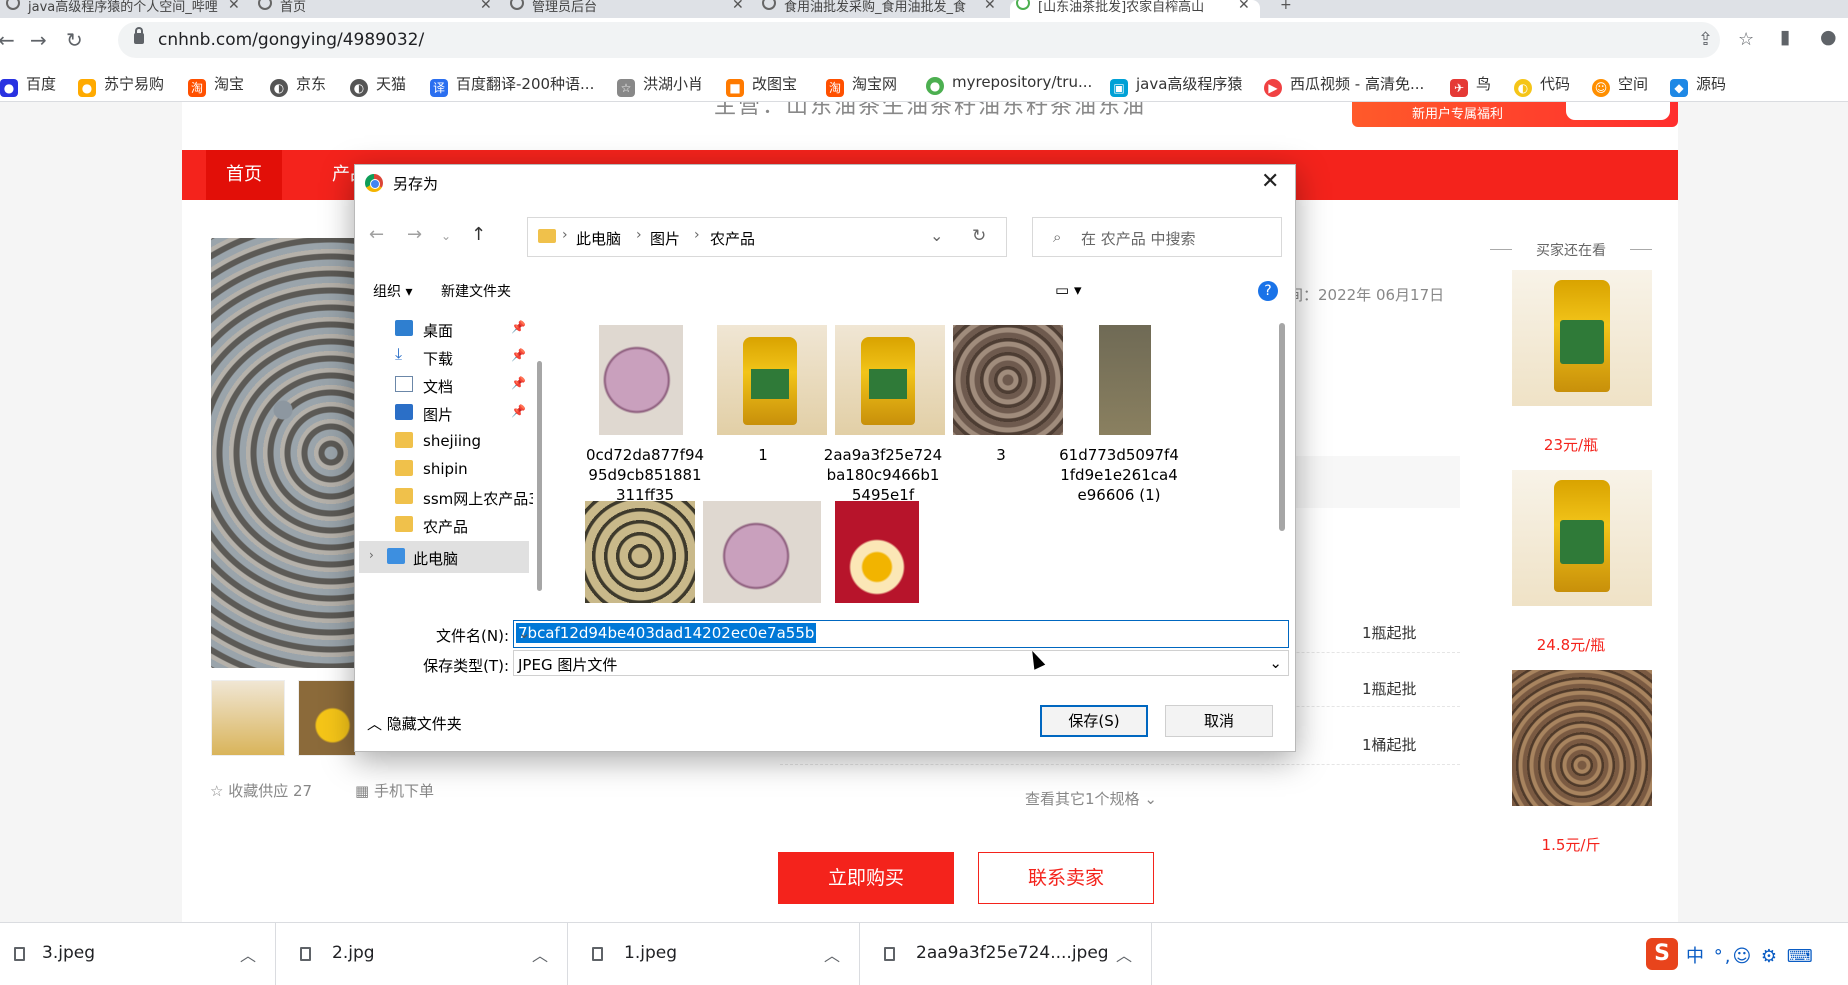 The height and width of the screenshot is (985, 1848). What do you see at coordinates (138, 954) in the screenshot?
I see `download-item: 3.jpeg ︿` at bounding box center [138, 954].